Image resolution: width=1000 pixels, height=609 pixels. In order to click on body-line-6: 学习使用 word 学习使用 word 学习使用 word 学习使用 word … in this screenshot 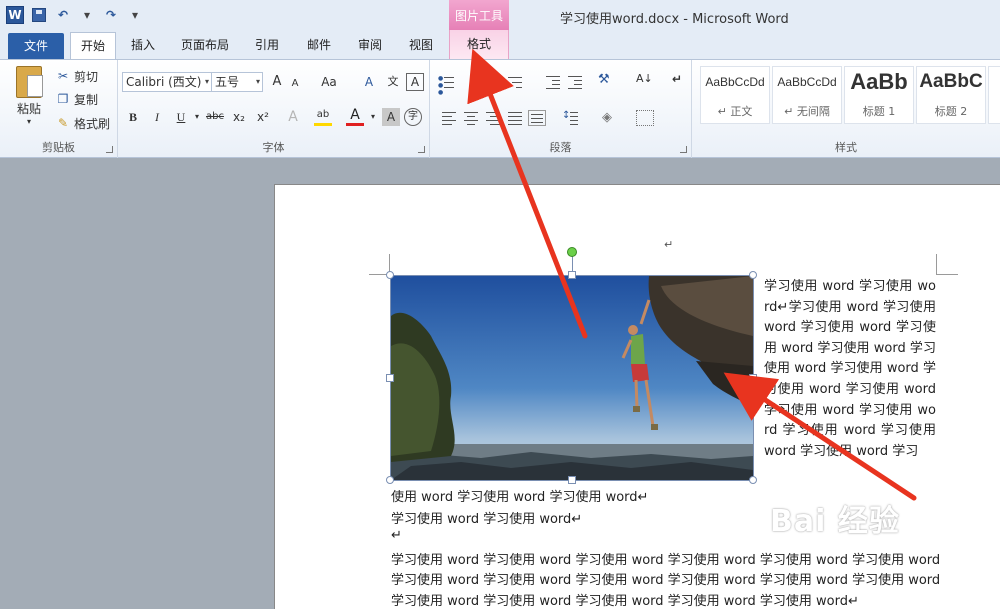, I will do `click(625, 599)`.